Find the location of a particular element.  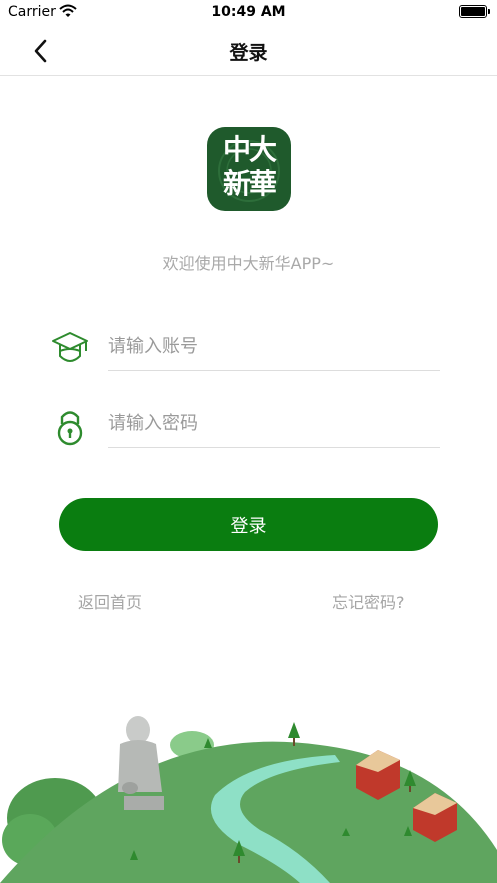

account-field is located at coordinates (245, 348).